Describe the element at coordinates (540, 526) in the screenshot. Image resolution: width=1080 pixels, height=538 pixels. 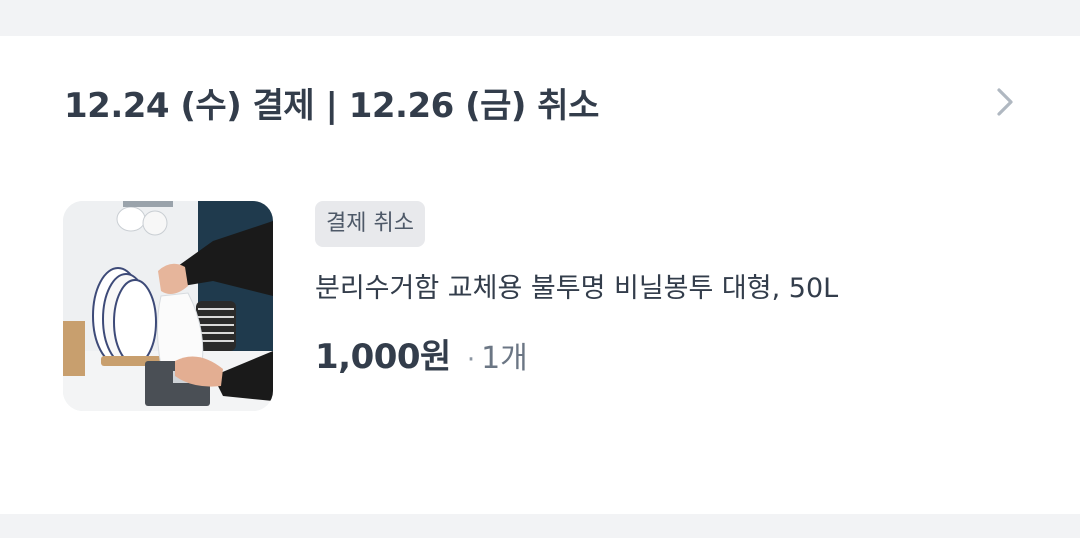
I see `bottom-spacer` at that location.